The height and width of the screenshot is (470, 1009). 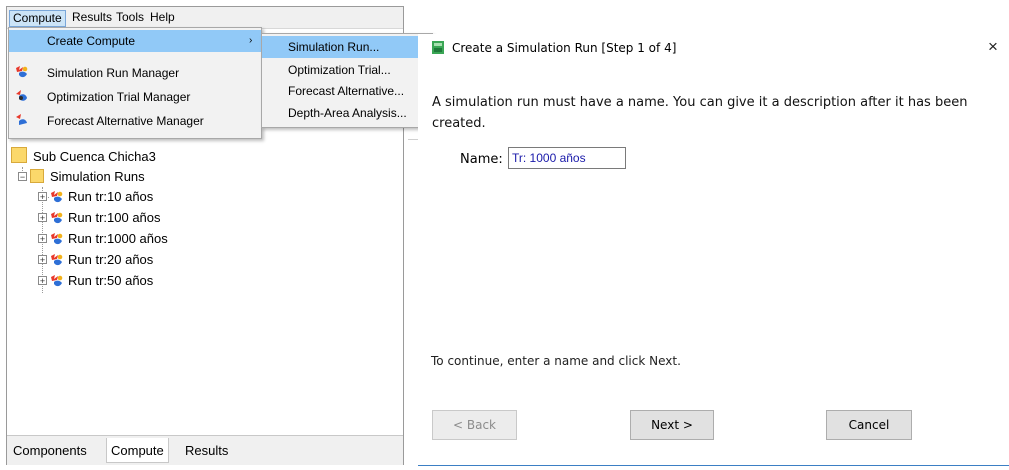 I want to click on menu-tools: Tools, so click(x=130, y=17).